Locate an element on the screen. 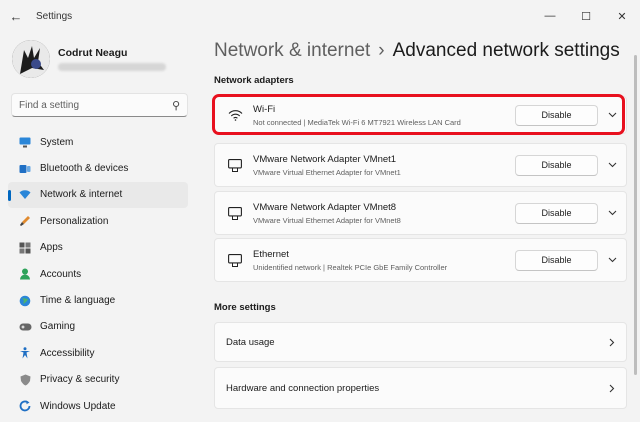 The image size is (640, 422). section-title-adapters: Network adapters is located at coordinates (254, 80).